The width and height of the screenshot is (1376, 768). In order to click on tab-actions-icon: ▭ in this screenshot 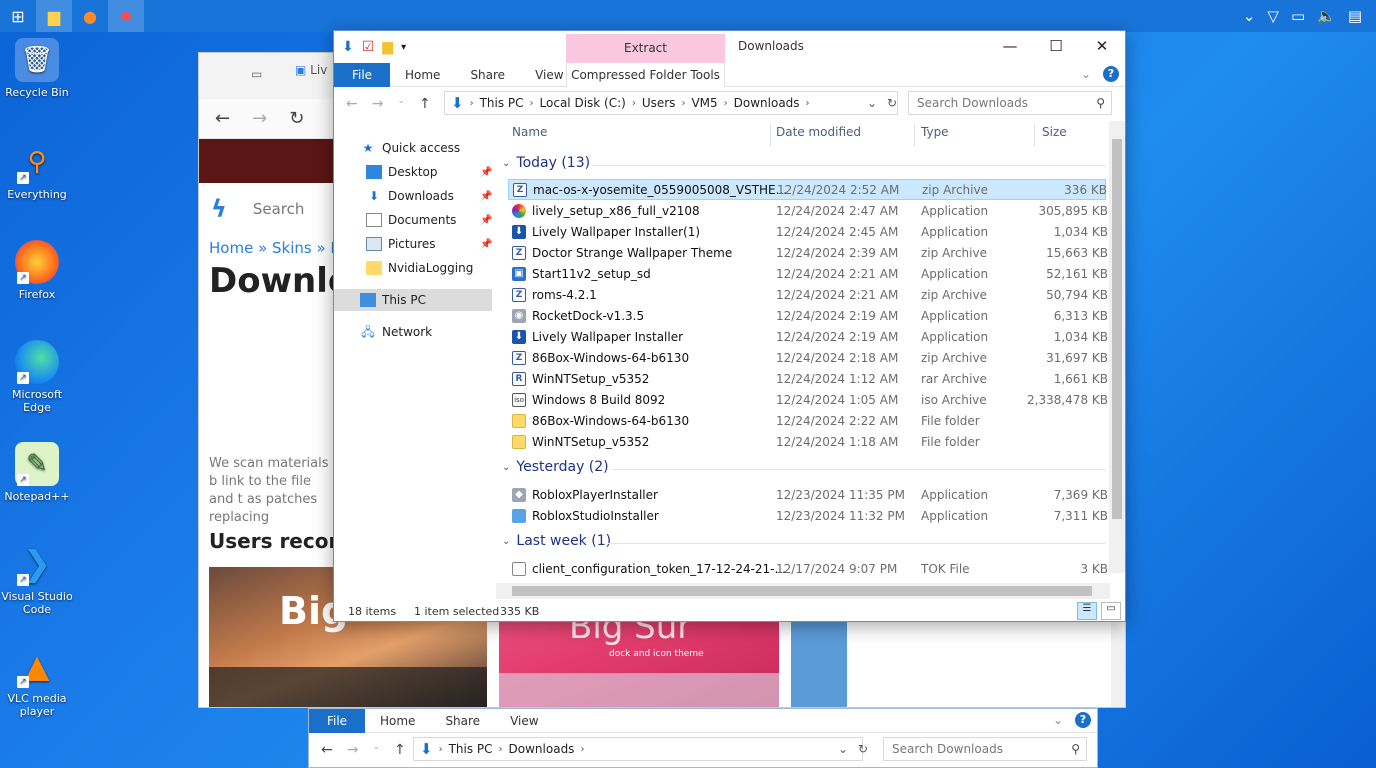, I will do `click(256, 74)`.